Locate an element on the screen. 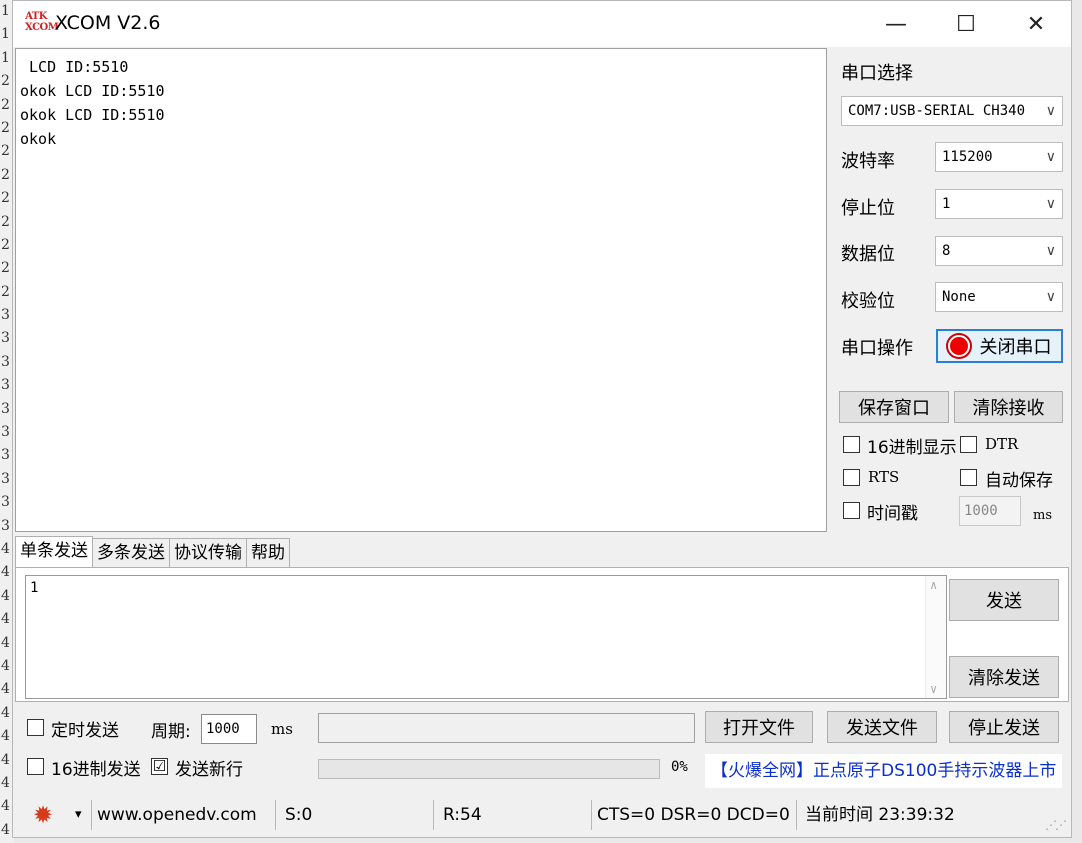 The height and width of the screenshot is (843, 1082). parity-select: None ∨ is located at coordinates (999, 297).